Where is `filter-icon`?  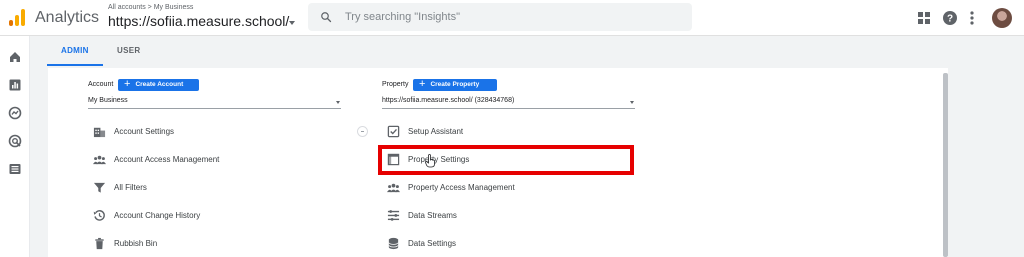
filter-icon is located at coordinates (99, 187).